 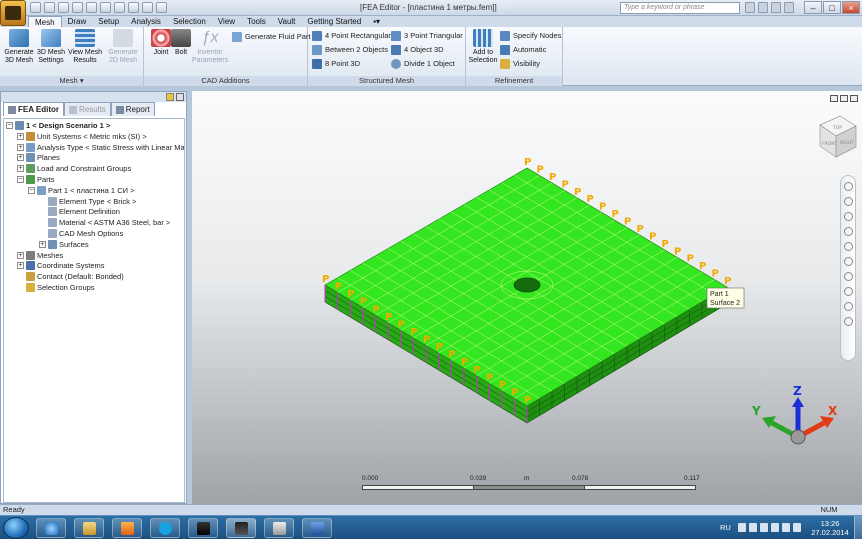 I want to click on pan-icon, so click(x=848, y=216).